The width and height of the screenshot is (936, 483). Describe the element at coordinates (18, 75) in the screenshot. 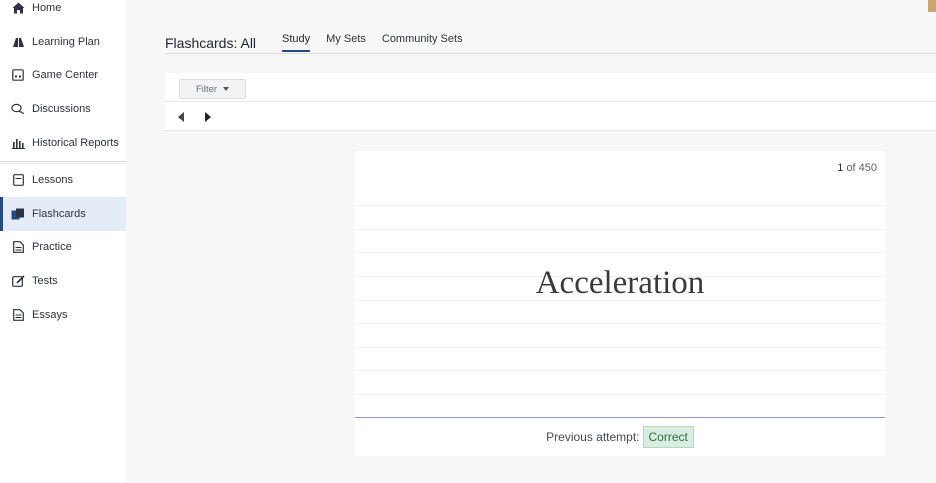

I see `game-center-icon` at that location.